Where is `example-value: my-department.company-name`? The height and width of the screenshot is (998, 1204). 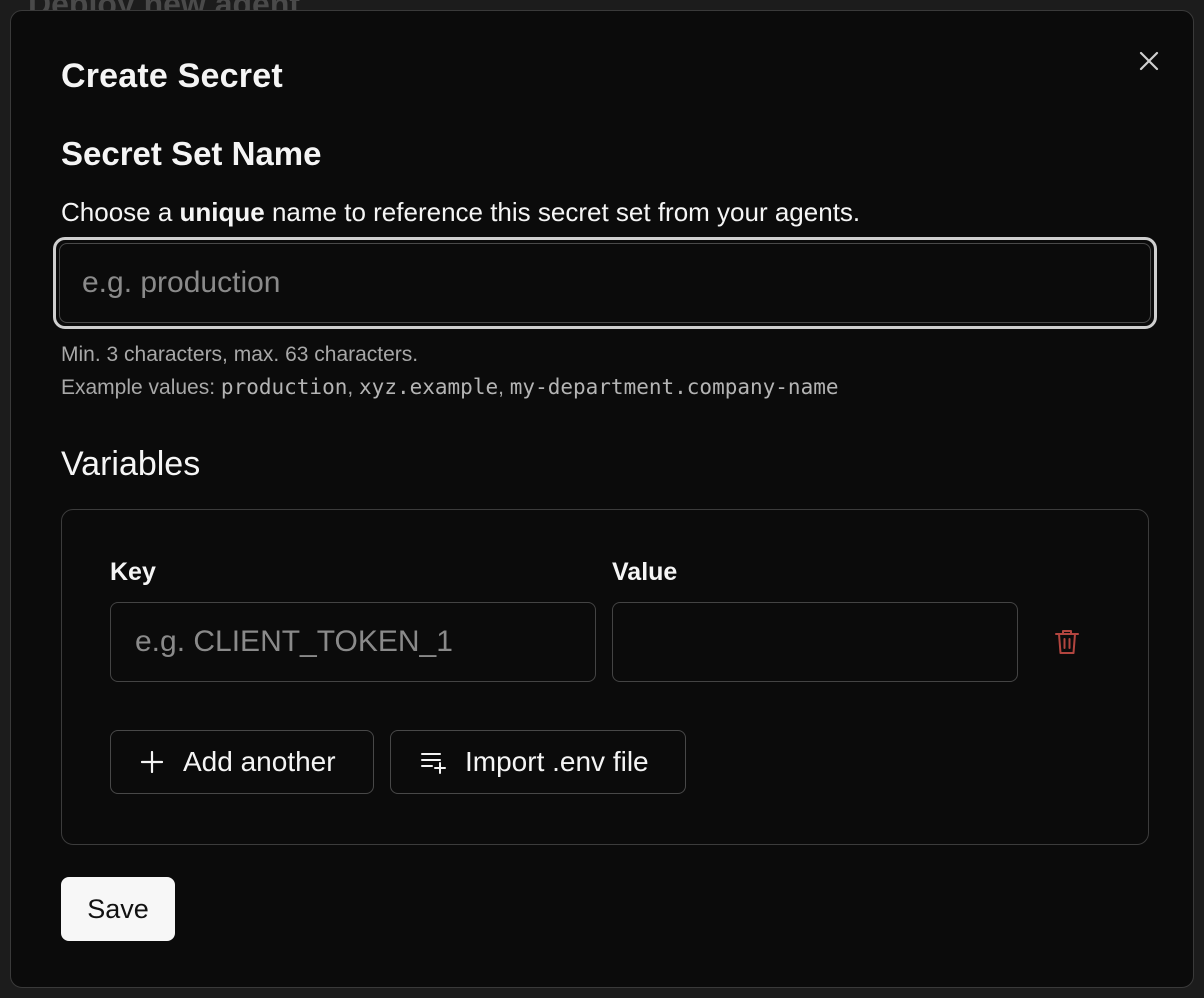 example-value: my-department.company-name is located at coordinates (674, 387).